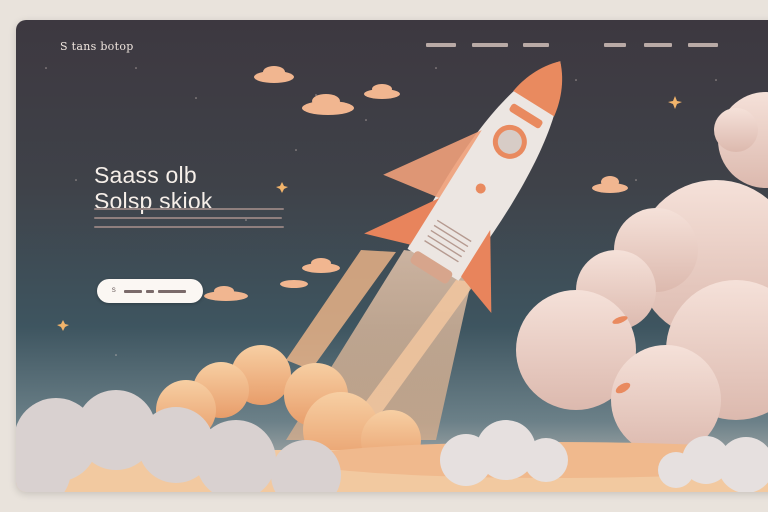 This screenshot has height=512, width=768. What do you see at coordinates (392, 45) in the screenshot?
I see `top-navigation: S tans botop` at bounding box center [392, 45].